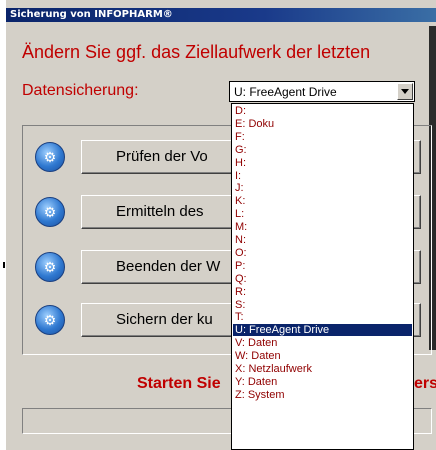 The image size is (436, 450). I want to click on drive-option: L:, so click(322, 214).